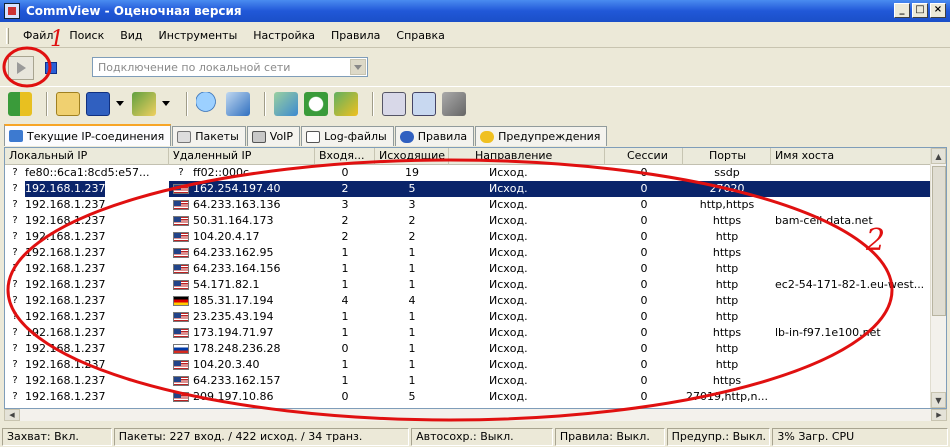 Image resolution: width=950 pixels, height=447 pixels. I want to click on remote-ip-text: 23.235.43.194, so click(233, 316).